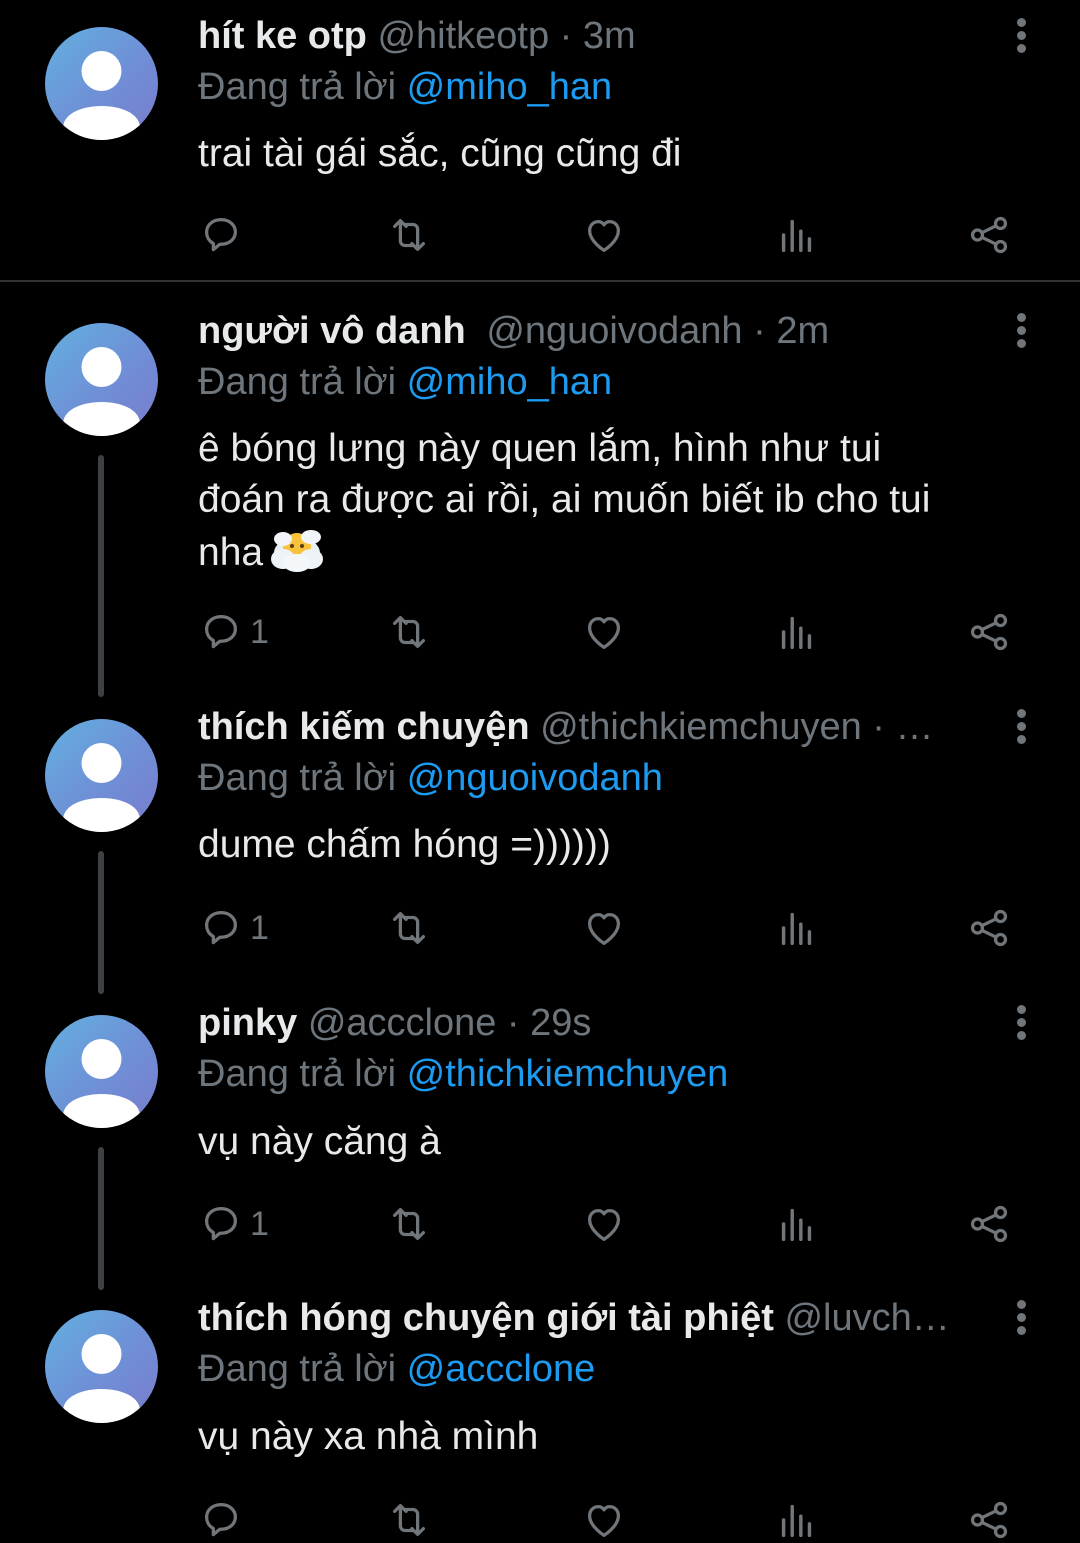 This screenshot has width=1080, height=1543. What do you see at coordinates (609, 36) in the screenshot?
I see `timestamp: 3m` at bounding box center [609, 36].